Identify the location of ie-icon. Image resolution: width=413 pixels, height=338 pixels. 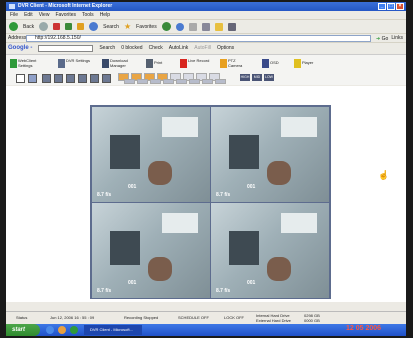
(12, 6).